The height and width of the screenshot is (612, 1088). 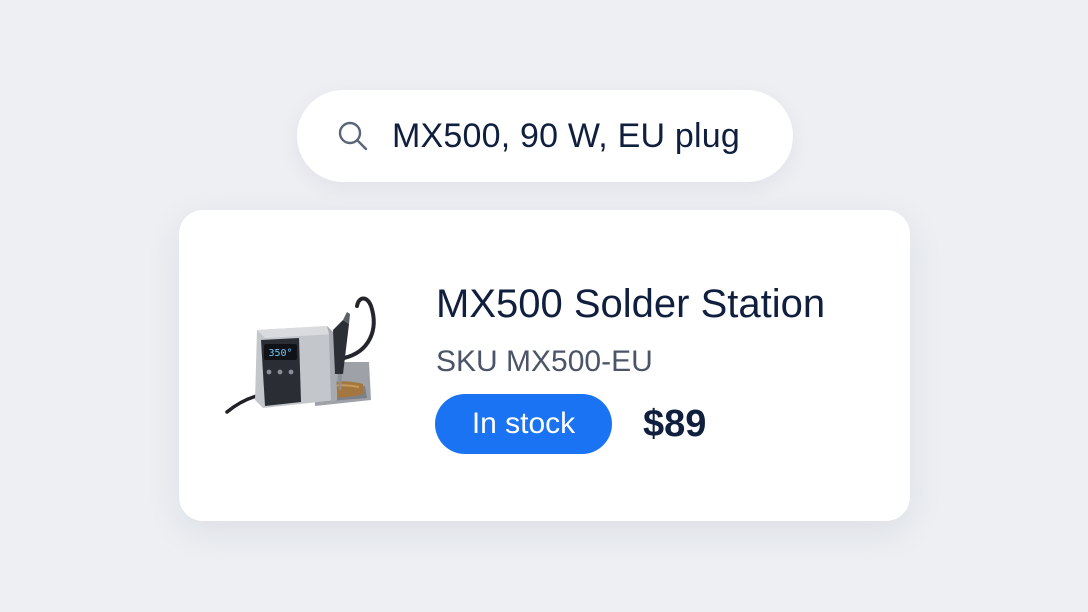 I want to click on product-price: $89, so click(x=675, y=424).